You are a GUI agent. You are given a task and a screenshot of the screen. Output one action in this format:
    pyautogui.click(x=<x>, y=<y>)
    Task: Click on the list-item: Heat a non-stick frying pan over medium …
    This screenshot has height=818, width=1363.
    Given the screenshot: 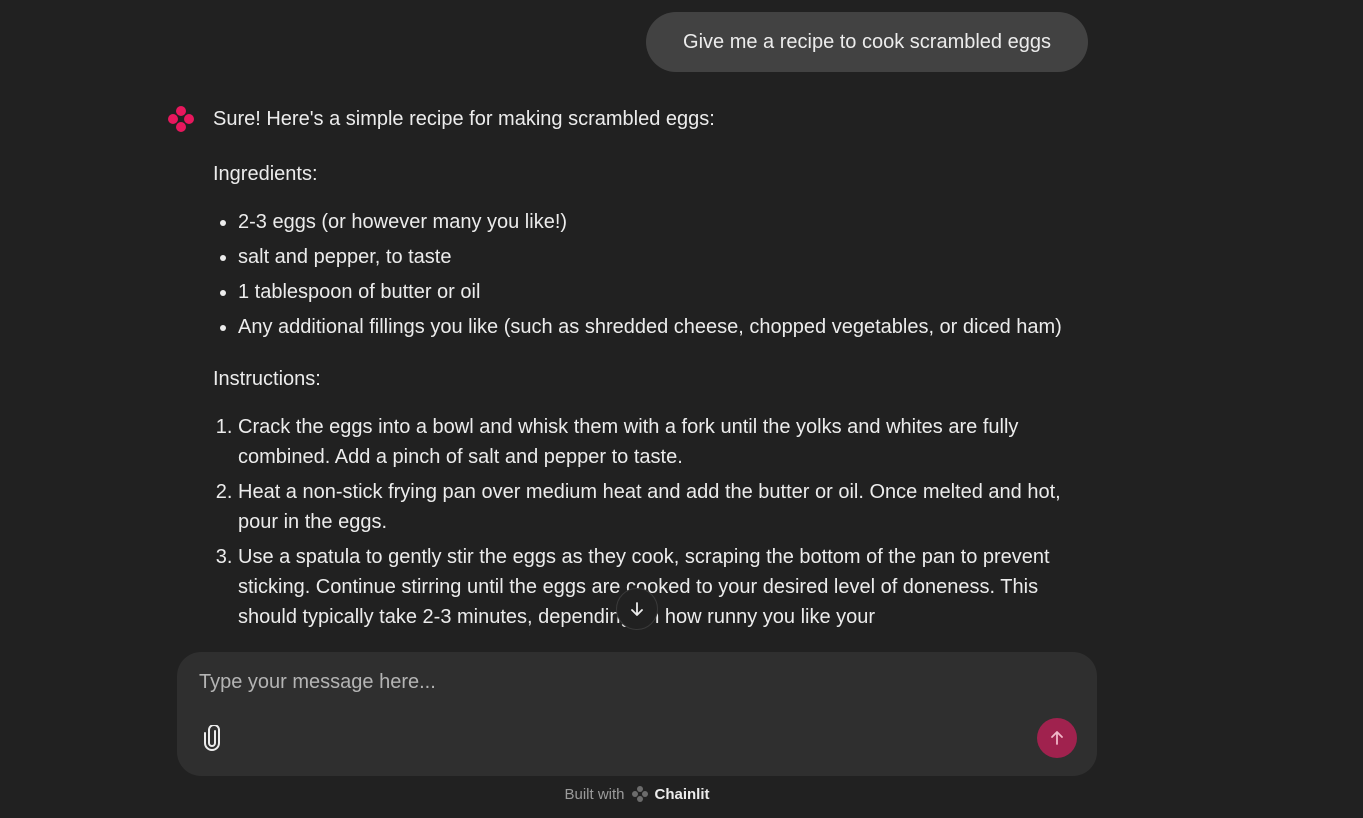 What is the action you would take?
    pyautogui.click(x=665, y=507)
    